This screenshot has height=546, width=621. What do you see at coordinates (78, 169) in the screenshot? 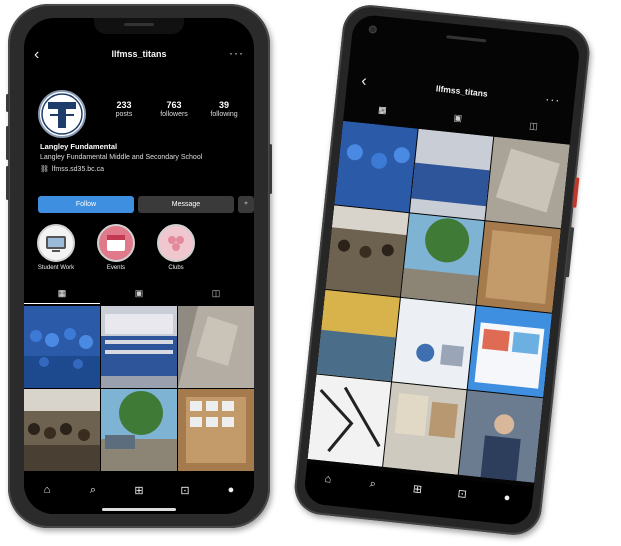
I see `profile-link-text: lfmss.sd35.bc.ca` at bounding box center [78, 169].